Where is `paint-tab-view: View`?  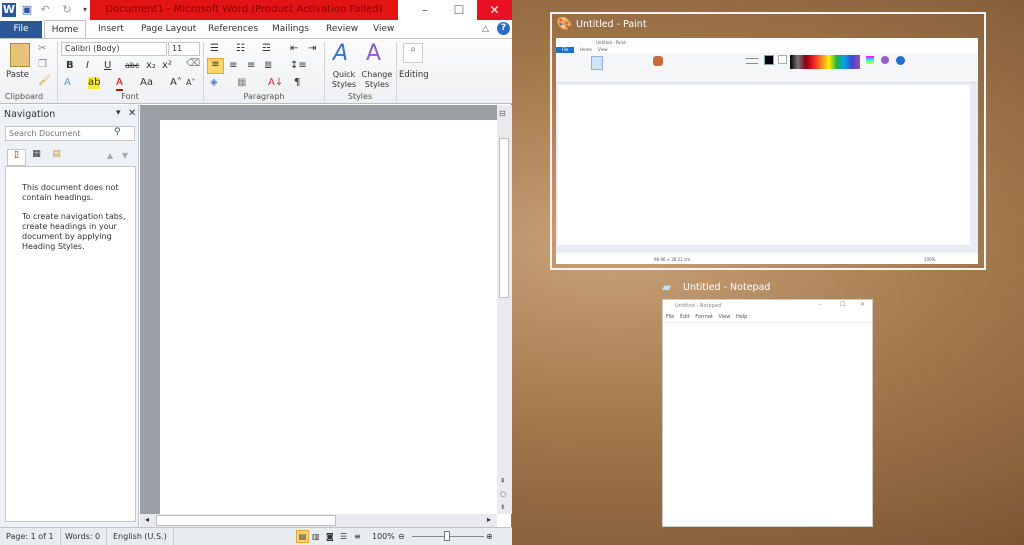 paint-tab-view: View is located at coordinates (603, 49).